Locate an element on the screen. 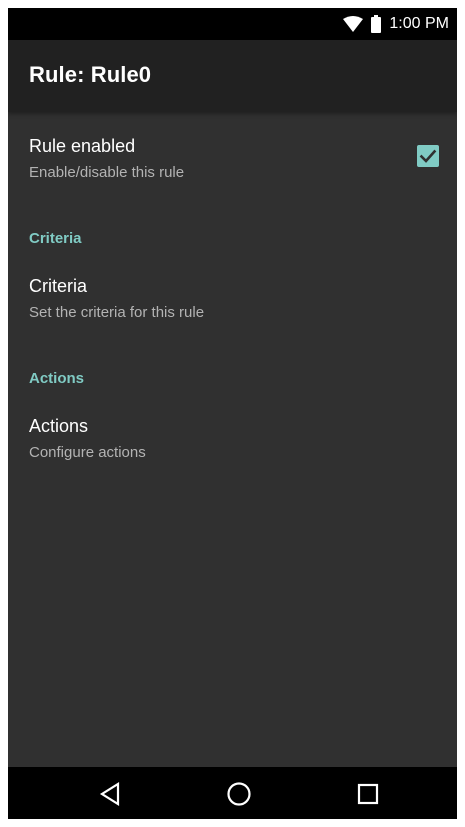  pref-criteria-title: Criteria is located at coordinates (58, 286).